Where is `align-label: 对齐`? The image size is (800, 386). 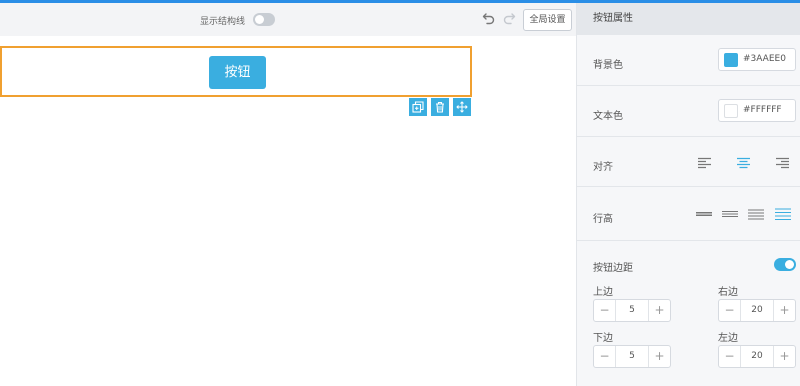 align-label: 对齐 is located at coordinates (603, 167).